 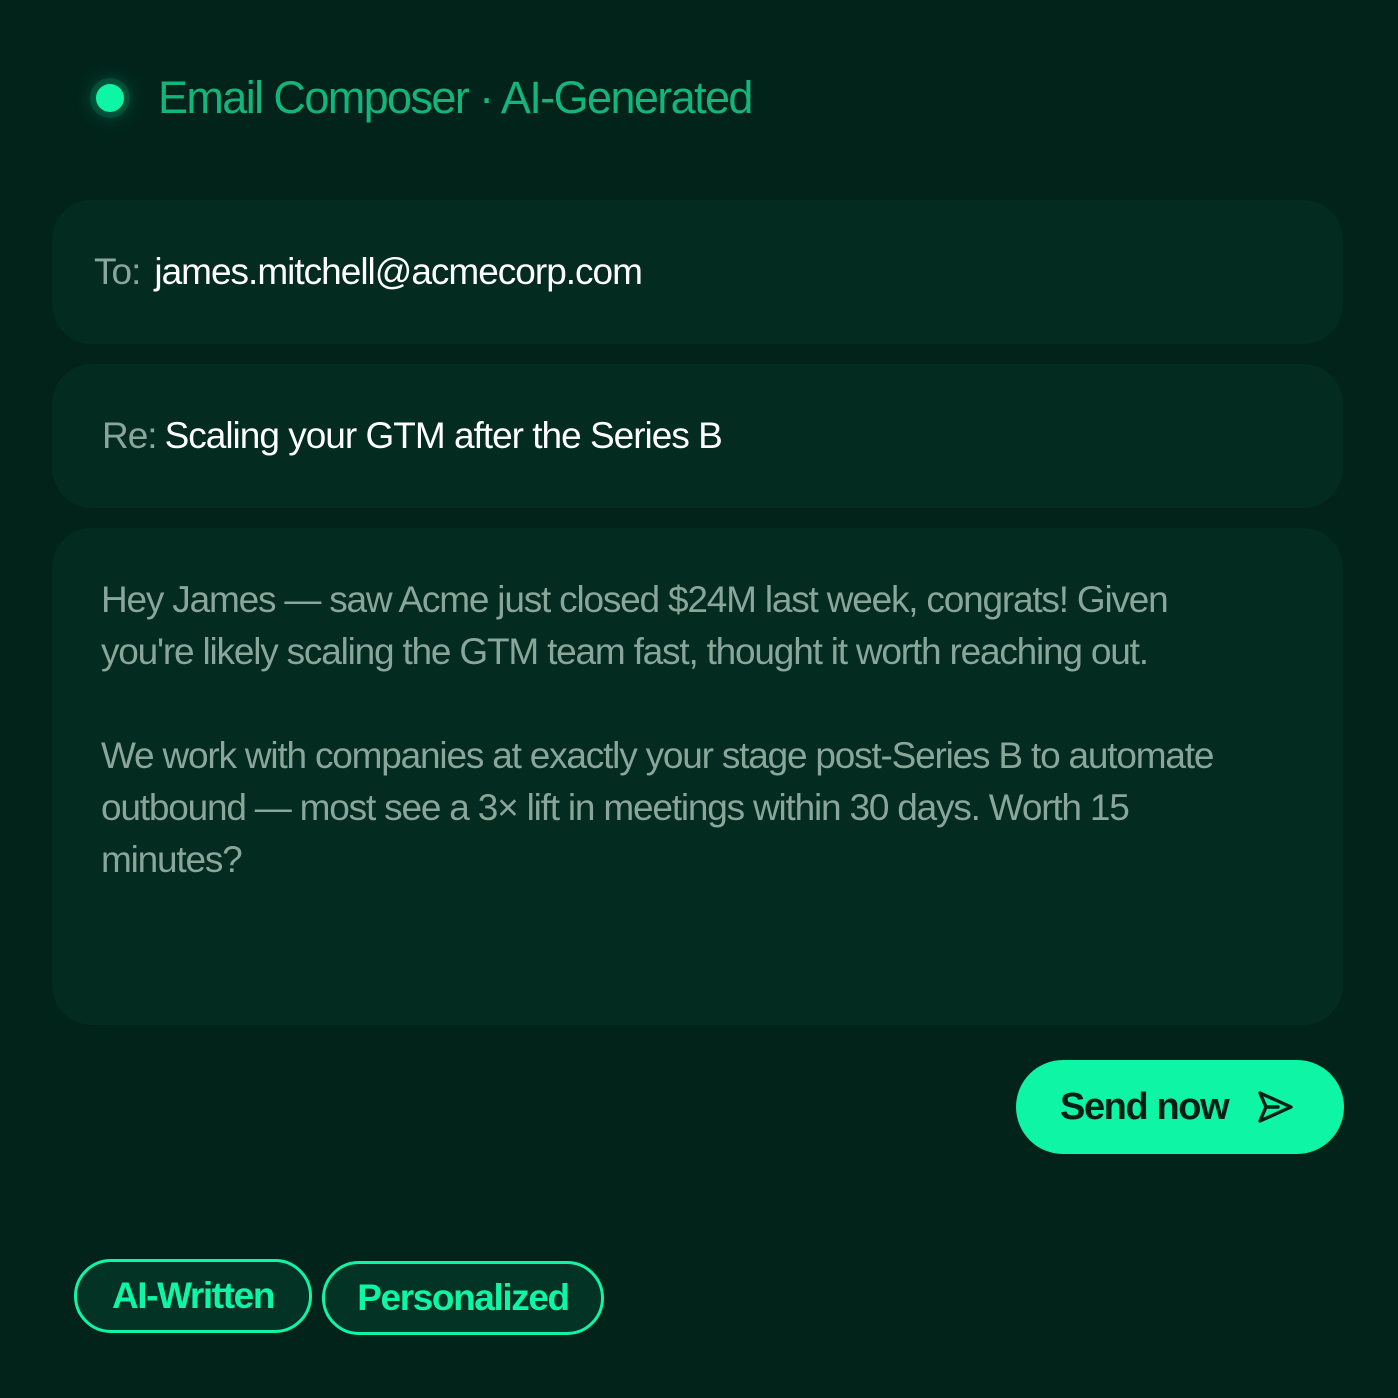 What do you see at coordinates (463, 1298) in the screenshot?
I see `tag-personalized: Personalized` at bounding box center [463, 1298].